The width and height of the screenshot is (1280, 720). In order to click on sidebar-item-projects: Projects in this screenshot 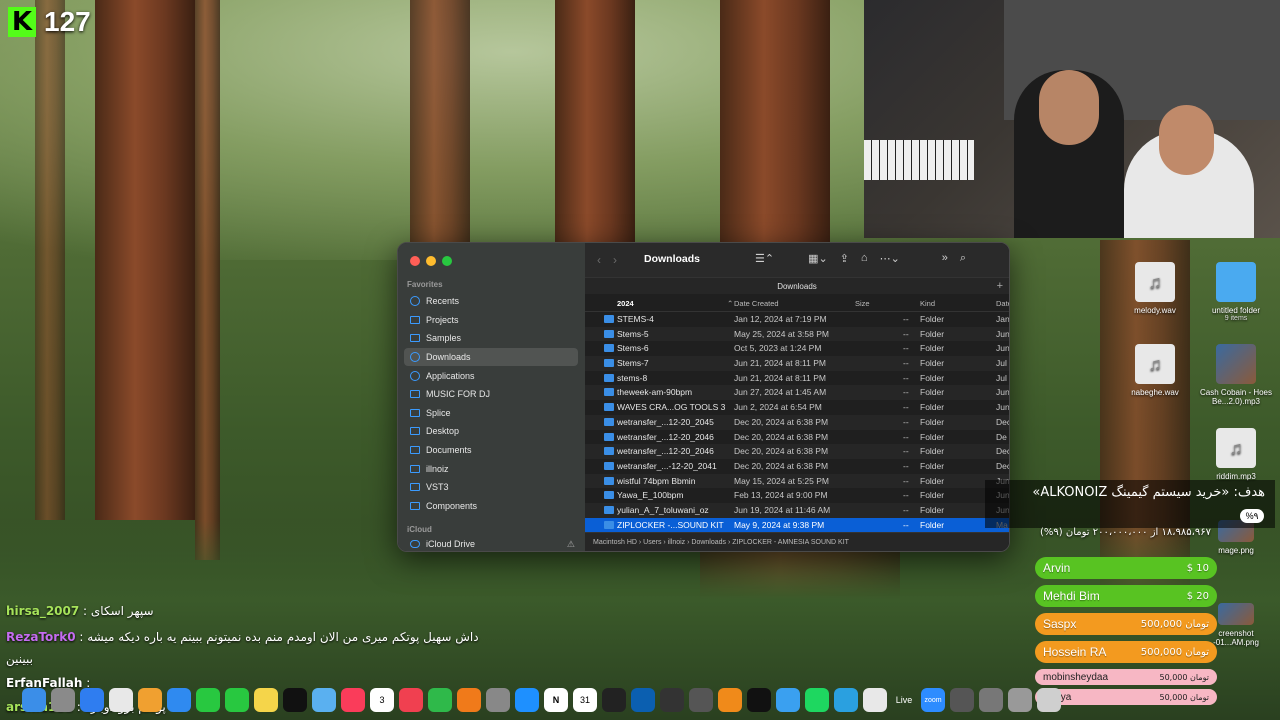, I will do `click(491, 320)`.